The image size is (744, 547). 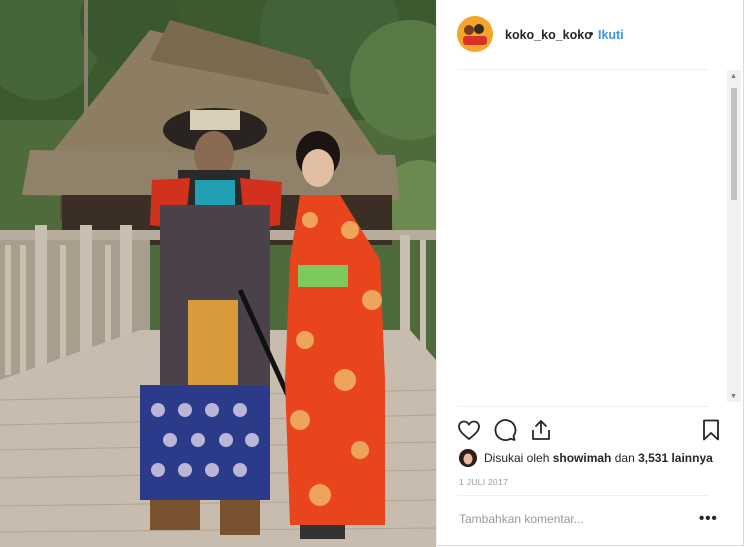 I want to click on scroll-up-arrow-icon: ▲, so click(x=733, y=76).